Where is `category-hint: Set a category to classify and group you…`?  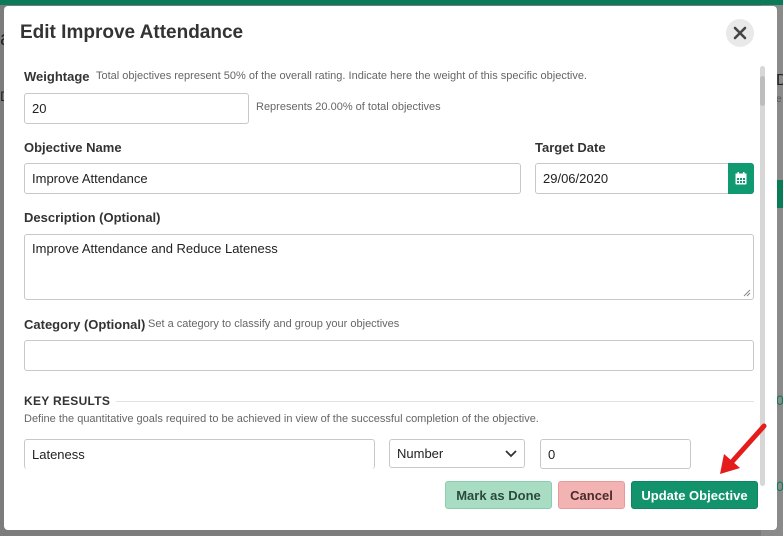 category-hint: Set a category to classify and group you… is located at coordinates (274, 324).